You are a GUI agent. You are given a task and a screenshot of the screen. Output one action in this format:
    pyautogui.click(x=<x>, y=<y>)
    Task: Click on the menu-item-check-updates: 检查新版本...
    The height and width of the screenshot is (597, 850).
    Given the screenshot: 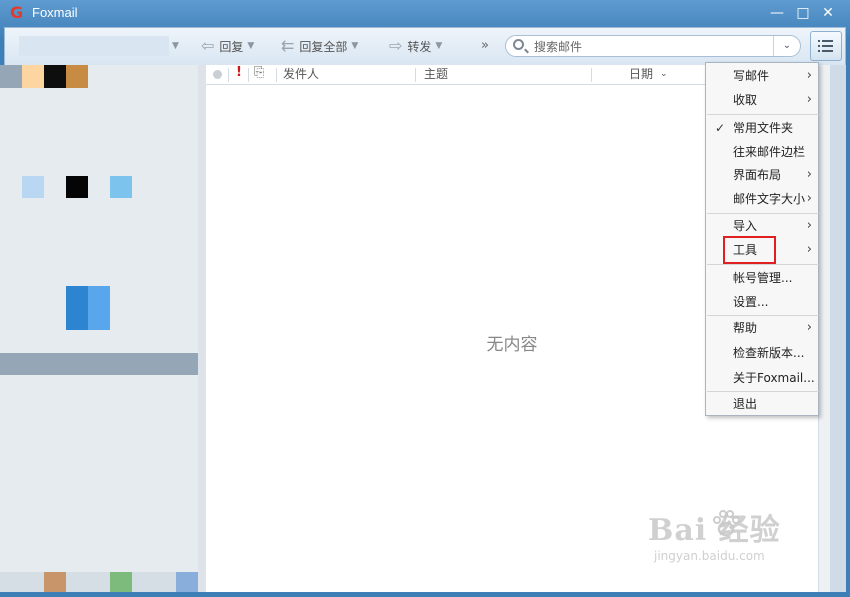 What is the action you would take?
    pyautogui.click(x=762, y=353)
    